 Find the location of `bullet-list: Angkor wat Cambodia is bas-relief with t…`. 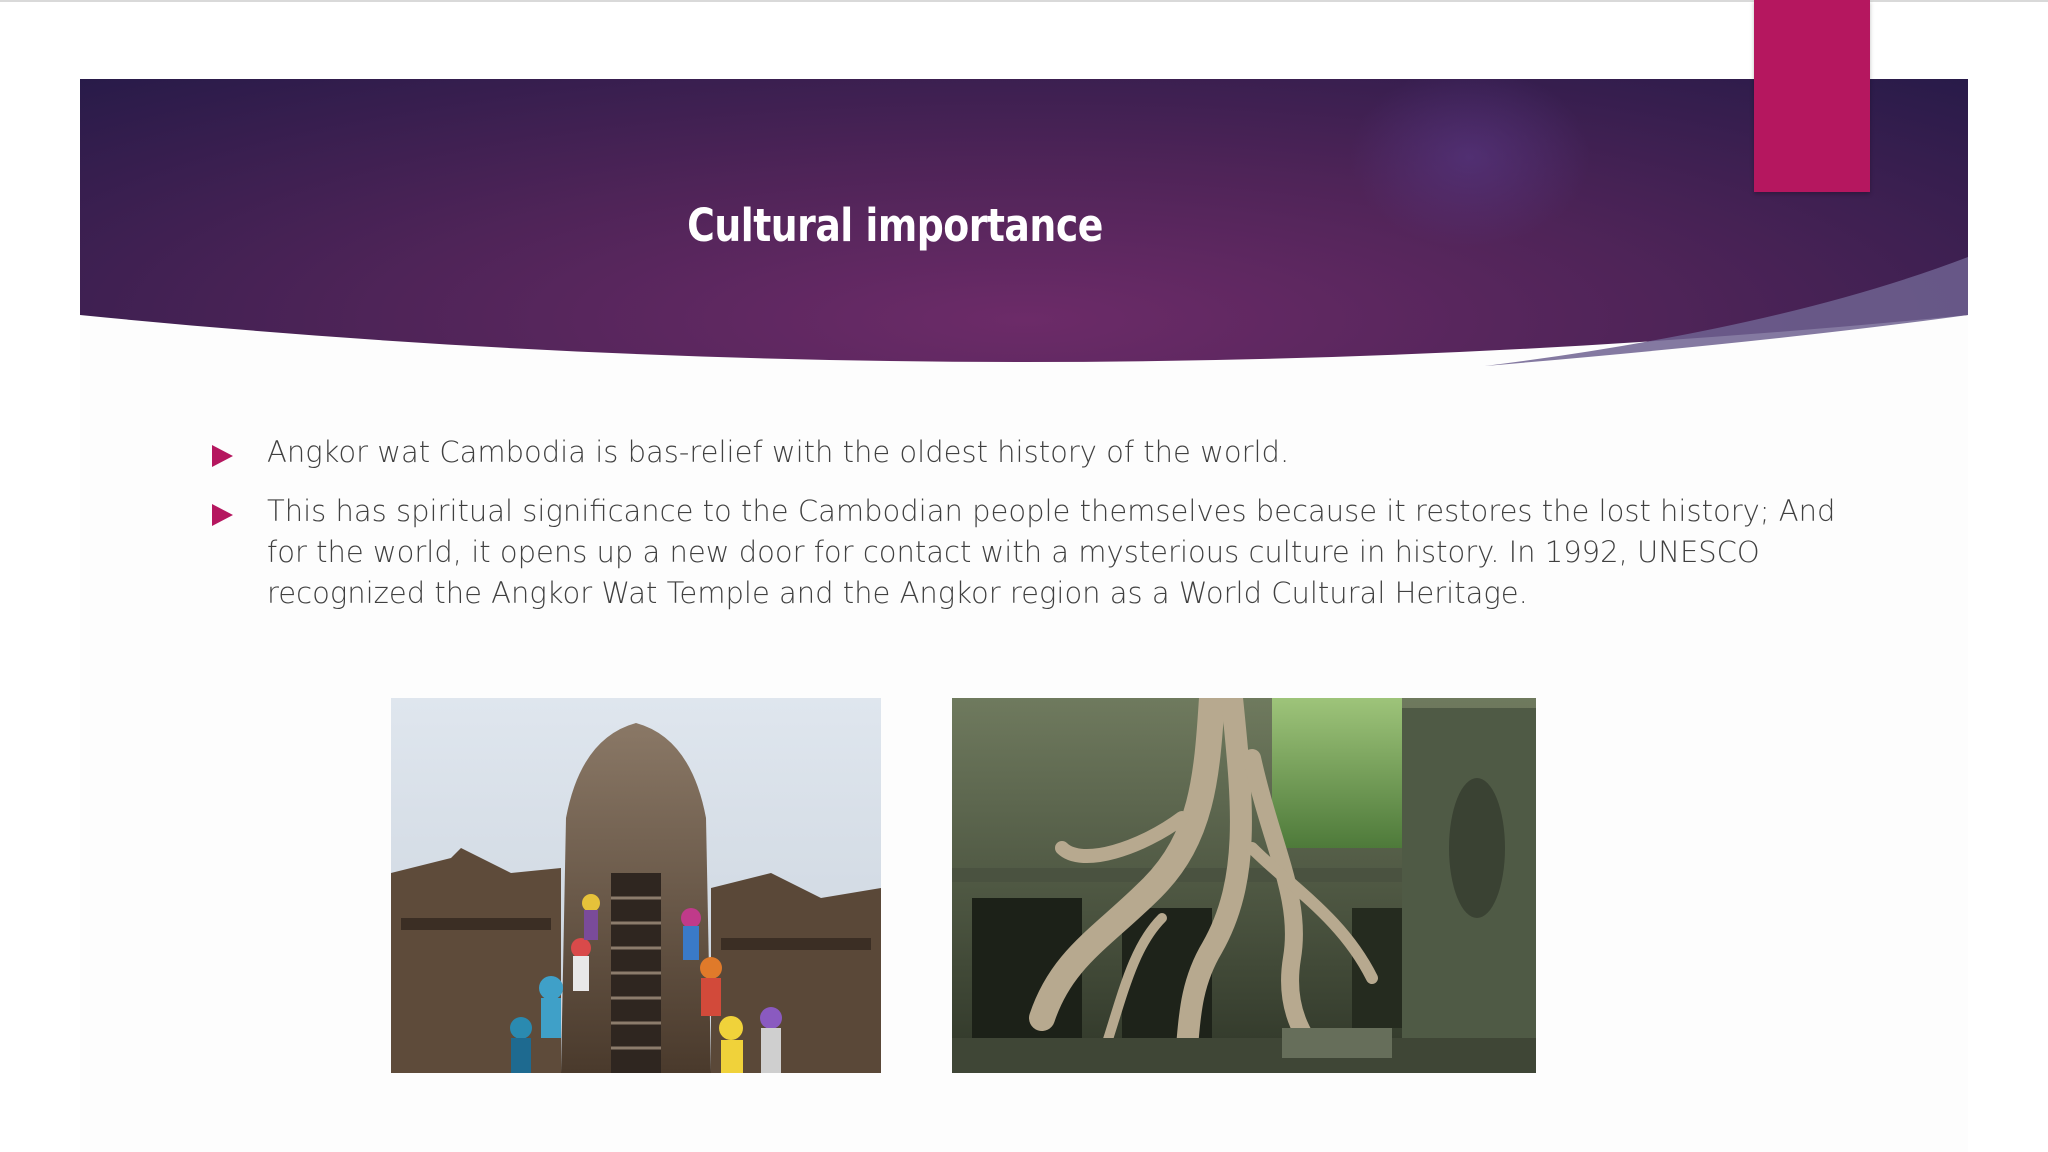

bullet-list: Angkor wat Cambodia is bas-relief with t… is located at coordinates (1030, 532).